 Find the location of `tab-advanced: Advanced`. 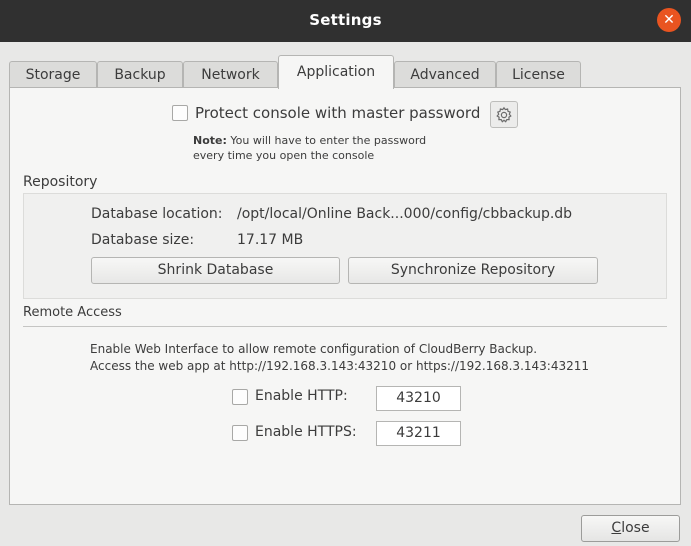

tab-advanced: Advanced is located at coordinates (445, 74).